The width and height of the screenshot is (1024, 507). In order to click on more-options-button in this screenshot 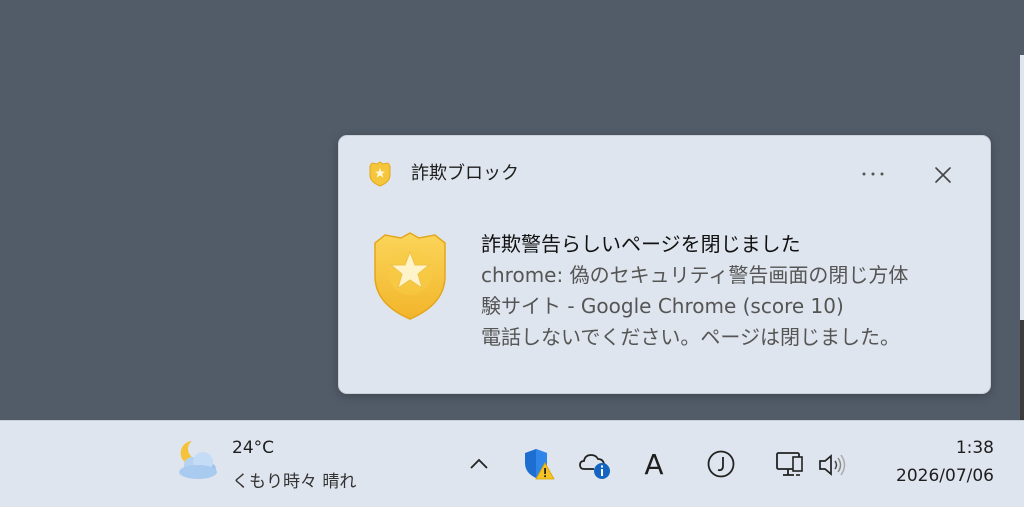, I will do `click(873, 174)`.